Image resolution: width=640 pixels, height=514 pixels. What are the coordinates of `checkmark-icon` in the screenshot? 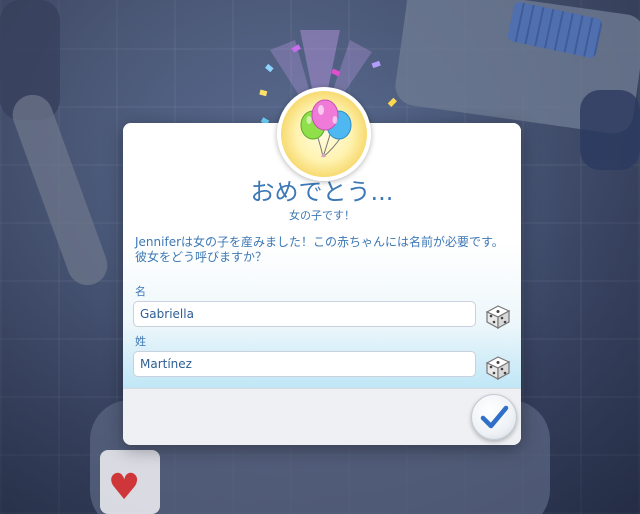 It's located at (494, 417).